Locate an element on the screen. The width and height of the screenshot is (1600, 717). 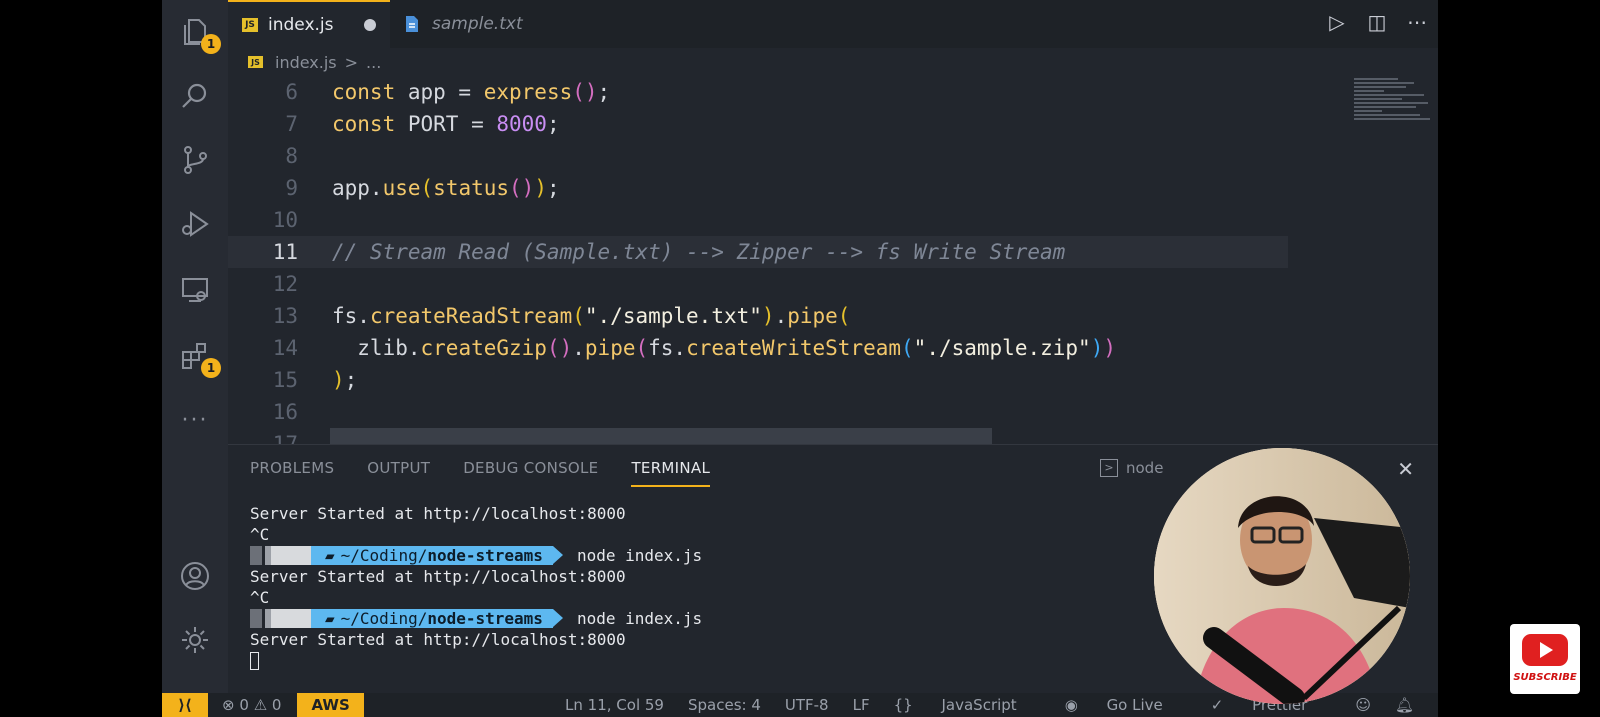
tab-debug-console: DEBUG CONSOLE is located at coordinates (530, 473).